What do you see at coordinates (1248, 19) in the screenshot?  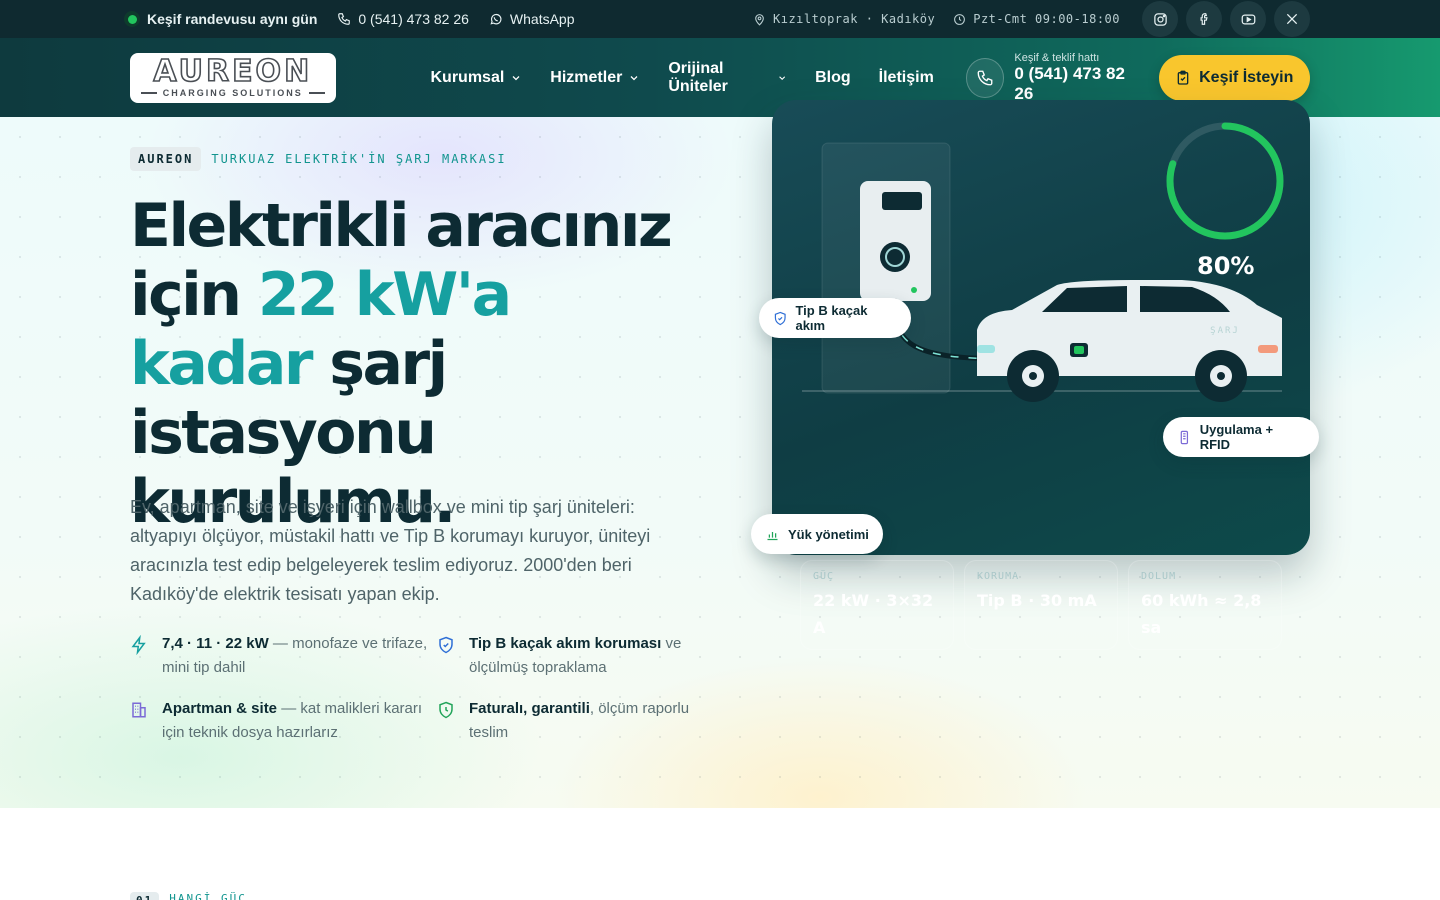 I see `youtube-icon` at bounding box center [1248, 19].